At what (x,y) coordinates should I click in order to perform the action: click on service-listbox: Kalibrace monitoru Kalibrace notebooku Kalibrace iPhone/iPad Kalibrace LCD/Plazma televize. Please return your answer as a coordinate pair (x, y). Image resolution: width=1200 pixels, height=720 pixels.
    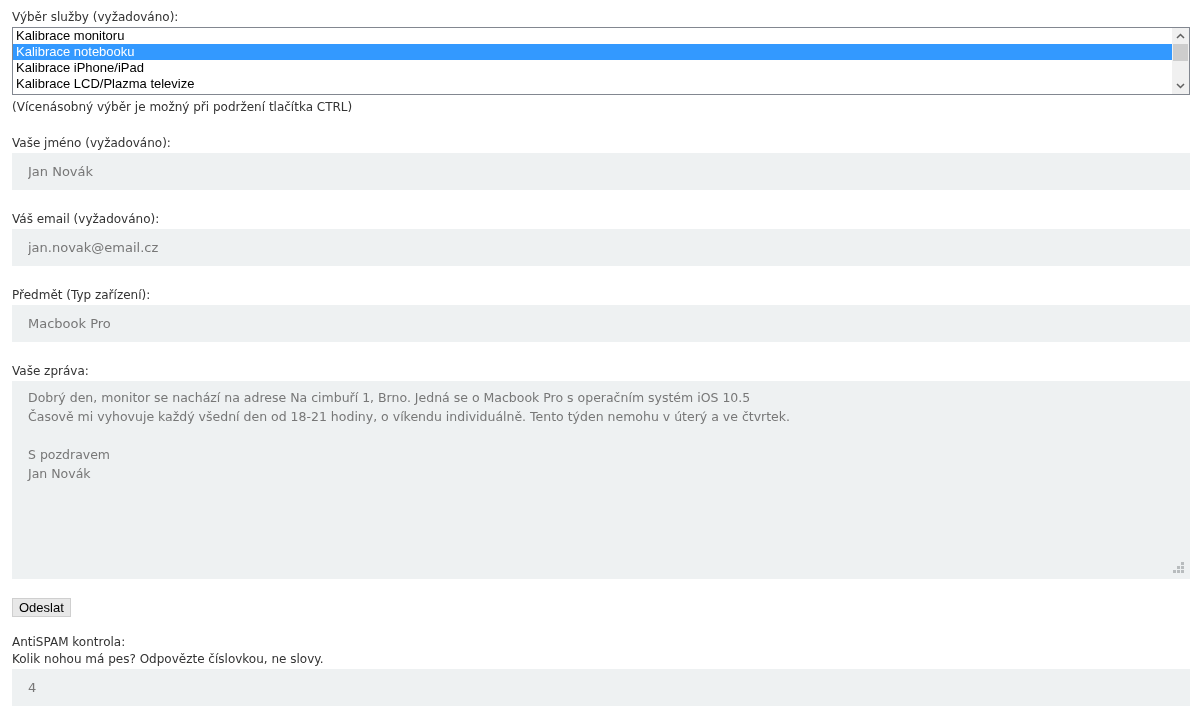
    Looking at the image, I should click on (601, 61).